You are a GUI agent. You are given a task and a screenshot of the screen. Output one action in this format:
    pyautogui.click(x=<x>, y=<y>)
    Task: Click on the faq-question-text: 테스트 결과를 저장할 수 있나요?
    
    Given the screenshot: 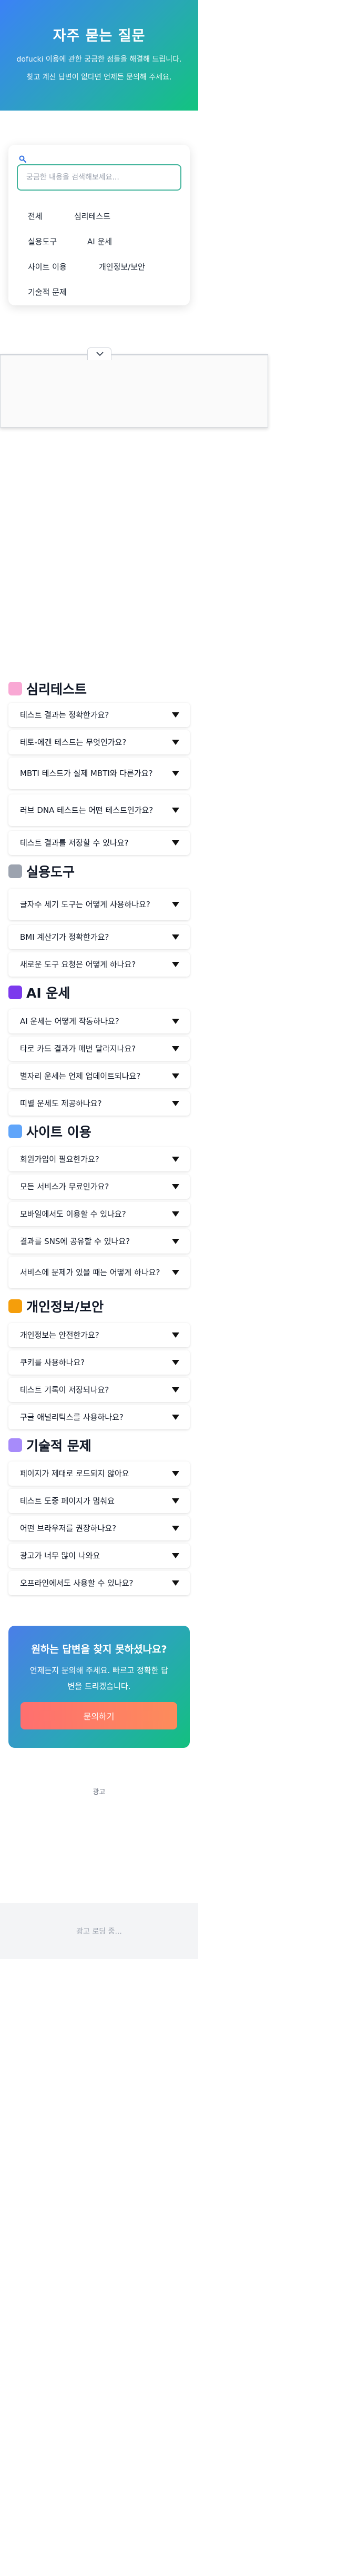 What is the action you would take?
    pyautogui.click(x=74, y=843)
    